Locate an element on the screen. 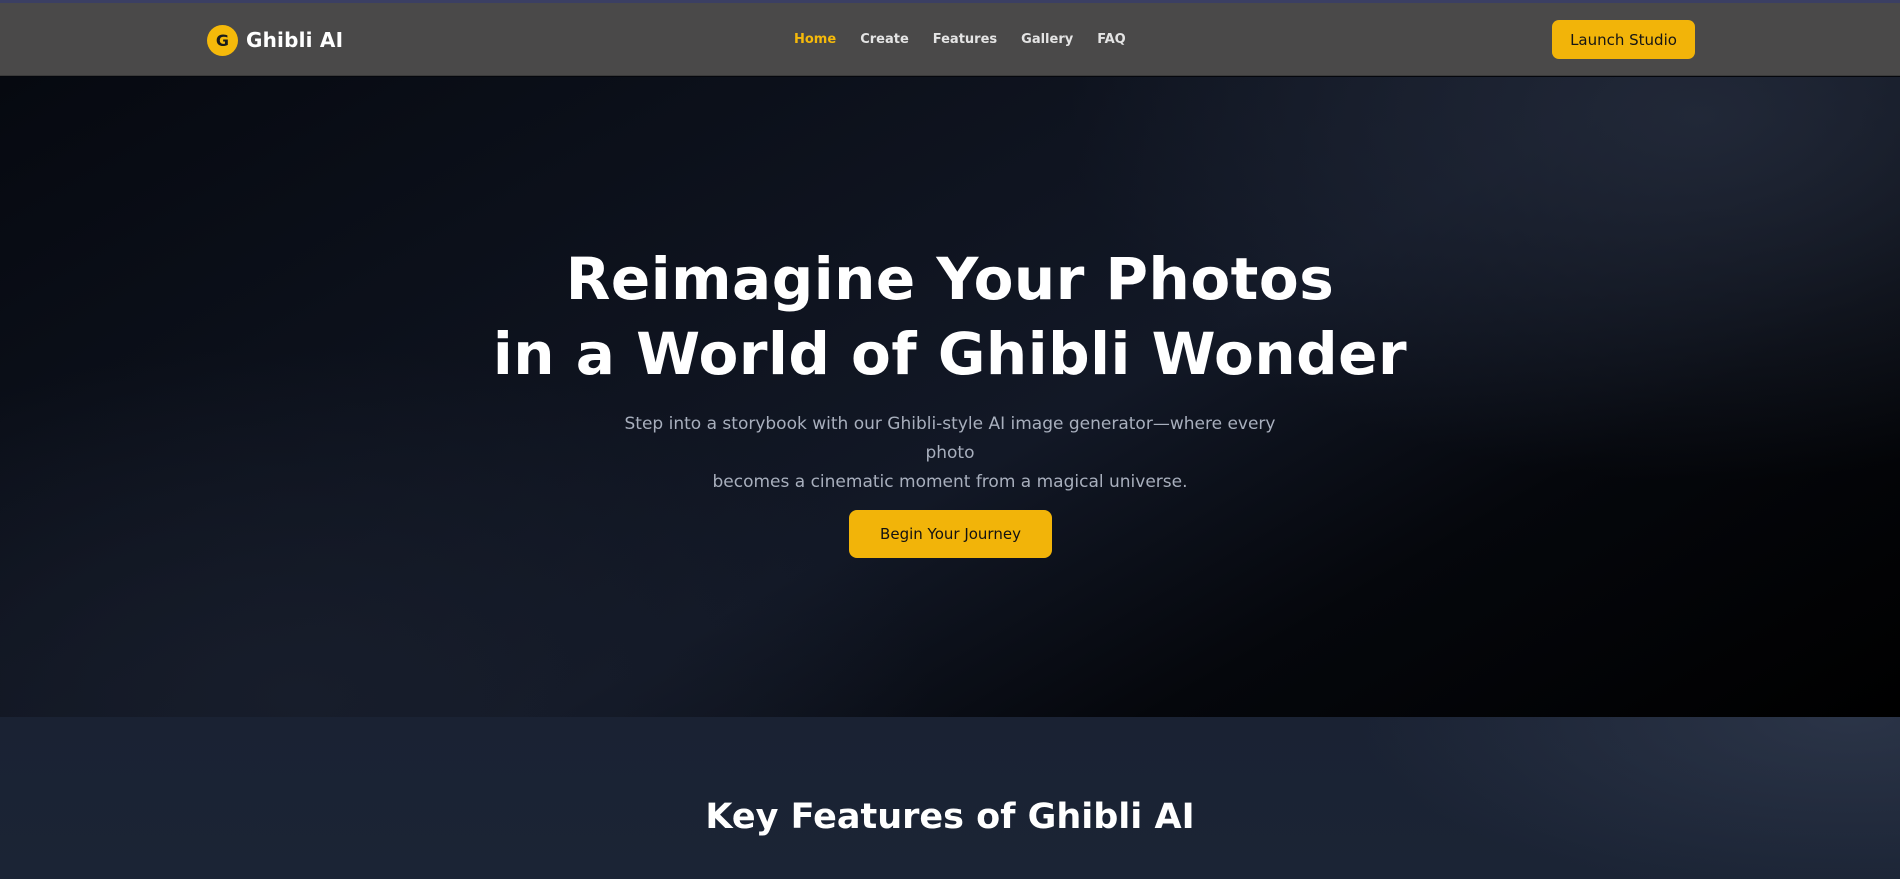  main-nav: Home Create Features Gallery FAQ is located at coordinates (972, 40).